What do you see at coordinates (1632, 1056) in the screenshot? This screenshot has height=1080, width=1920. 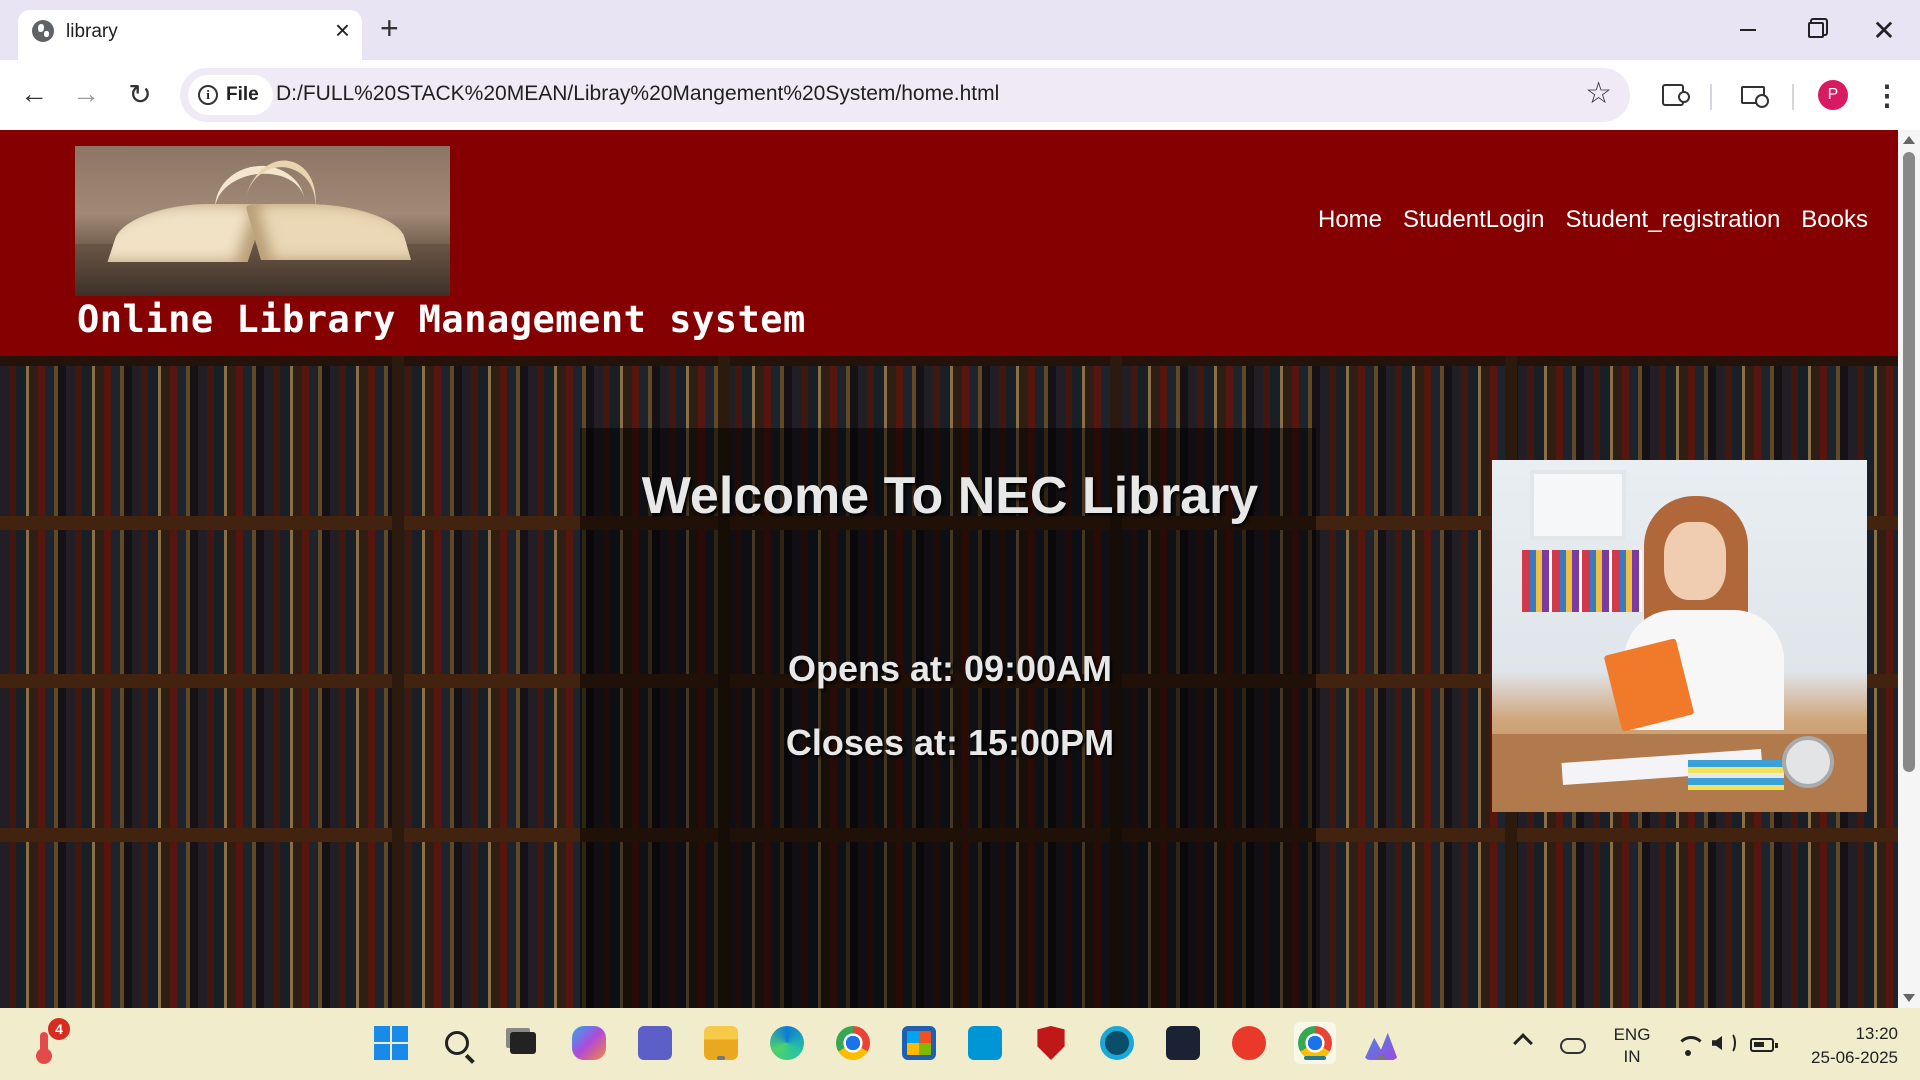 I see `region-code: IN` at bounding box center [1632, 1056].